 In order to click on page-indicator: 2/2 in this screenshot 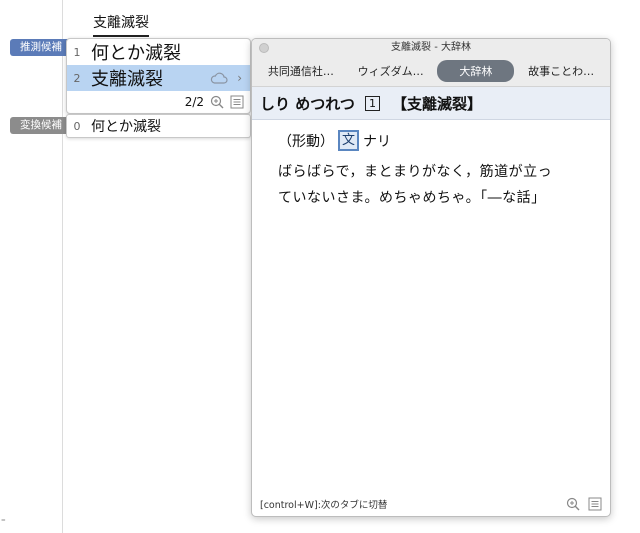, I will do `click(194, 102)`.